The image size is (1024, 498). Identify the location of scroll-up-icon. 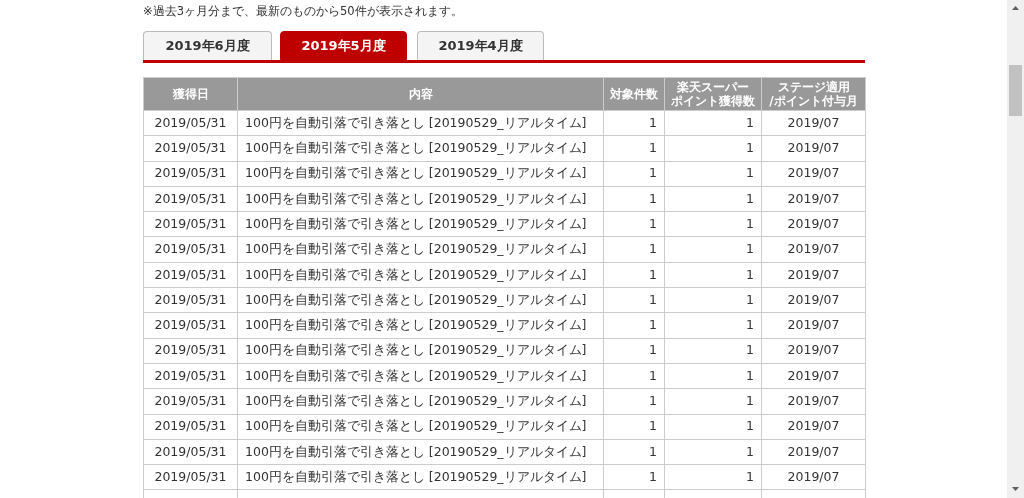
(1015, 8).